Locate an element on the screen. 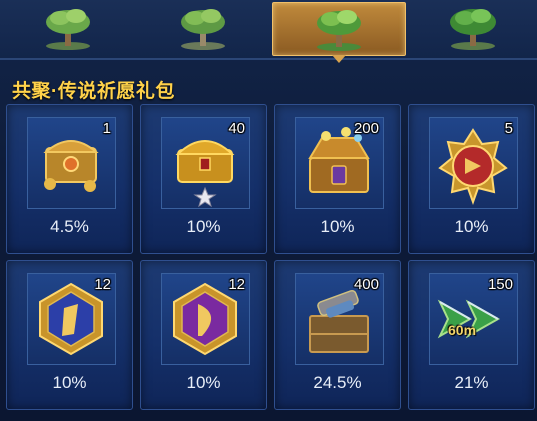  reward-quantity: 5 is located at coordinates (508, 128).